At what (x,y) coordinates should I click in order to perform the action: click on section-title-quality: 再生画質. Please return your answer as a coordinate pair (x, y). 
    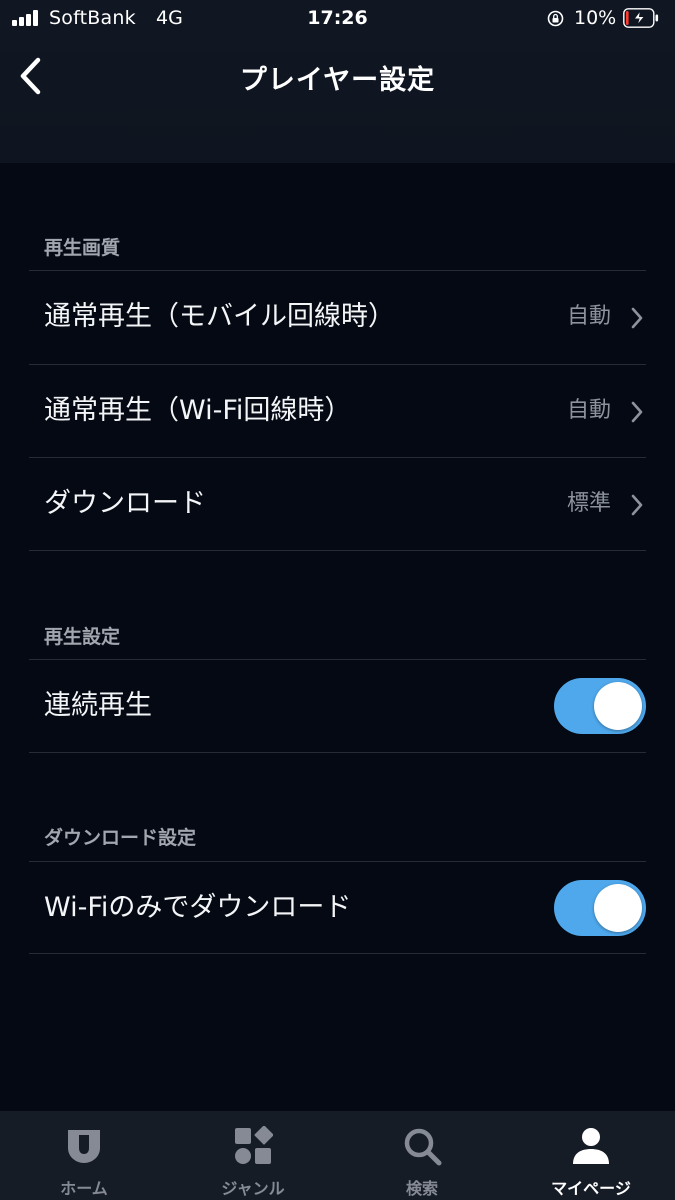
    Looking at the image, I should click on (82, 248).